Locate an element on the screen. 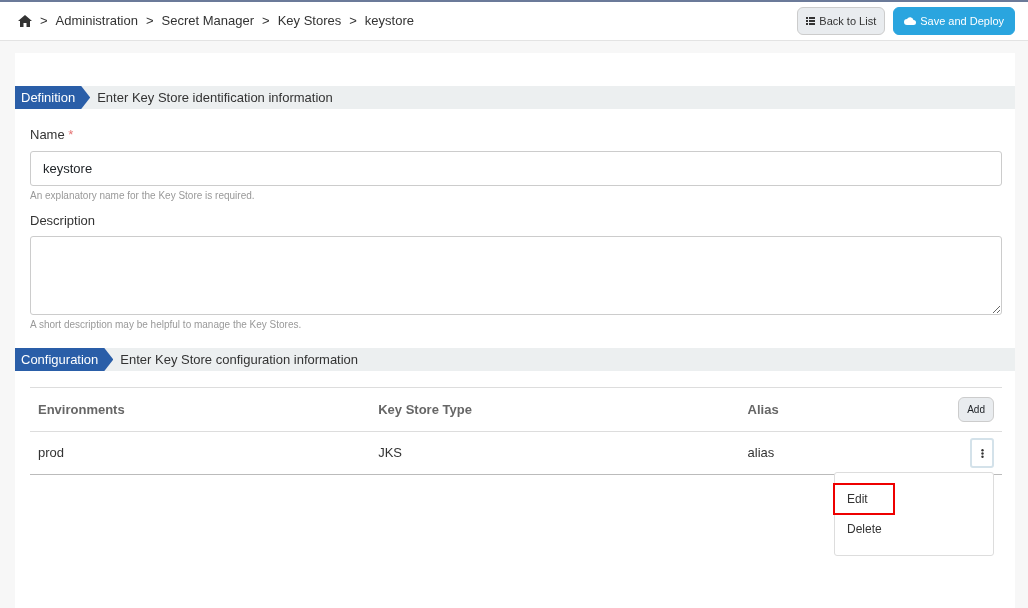  more-button is located at coordinates (982, 453).